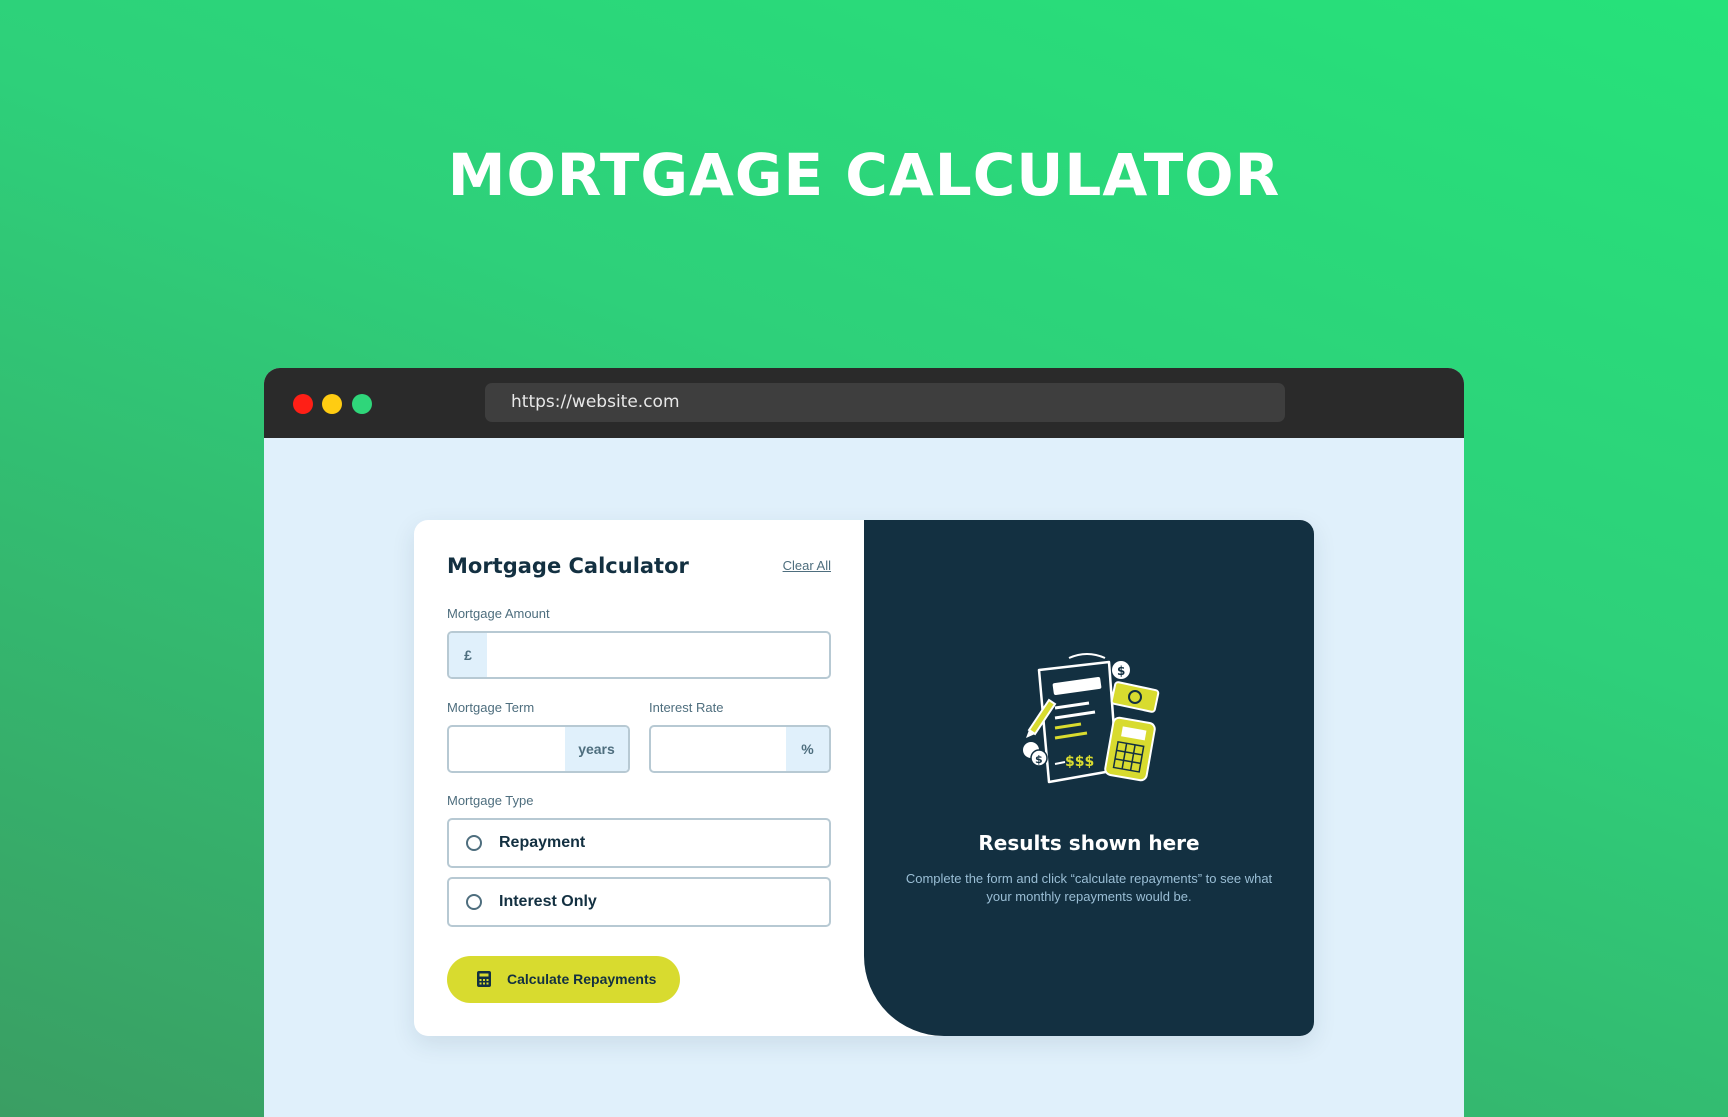 The image size is (1728, 1117). What do you see at coordinates (1091, 718) in the screenshot?
I see `empty-results-illustration: $$$ $ $` at bounding box center [1091, 718].